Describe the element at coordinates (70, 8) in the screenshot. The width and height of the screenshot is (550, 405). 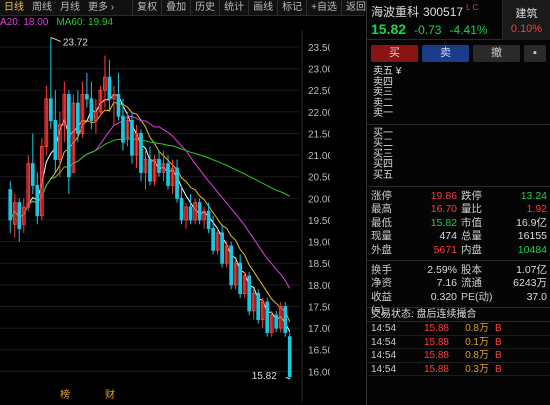
I see `tab-2: 月线` at that location.